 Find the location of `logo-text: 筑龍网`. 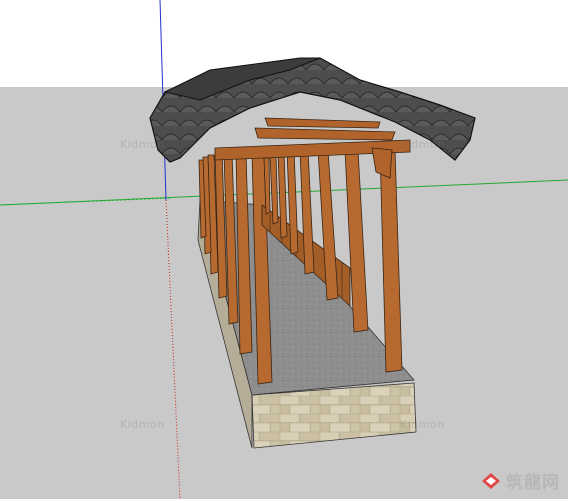

logo-text: 筑龍网 is located at coordinates (533, 483).